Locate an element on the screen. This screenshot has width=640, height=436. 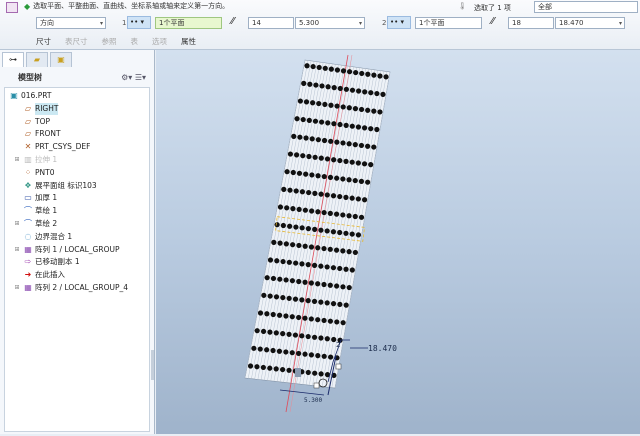
model-tree-tab-icon: ⊶ is located at coordinates (13, 59).